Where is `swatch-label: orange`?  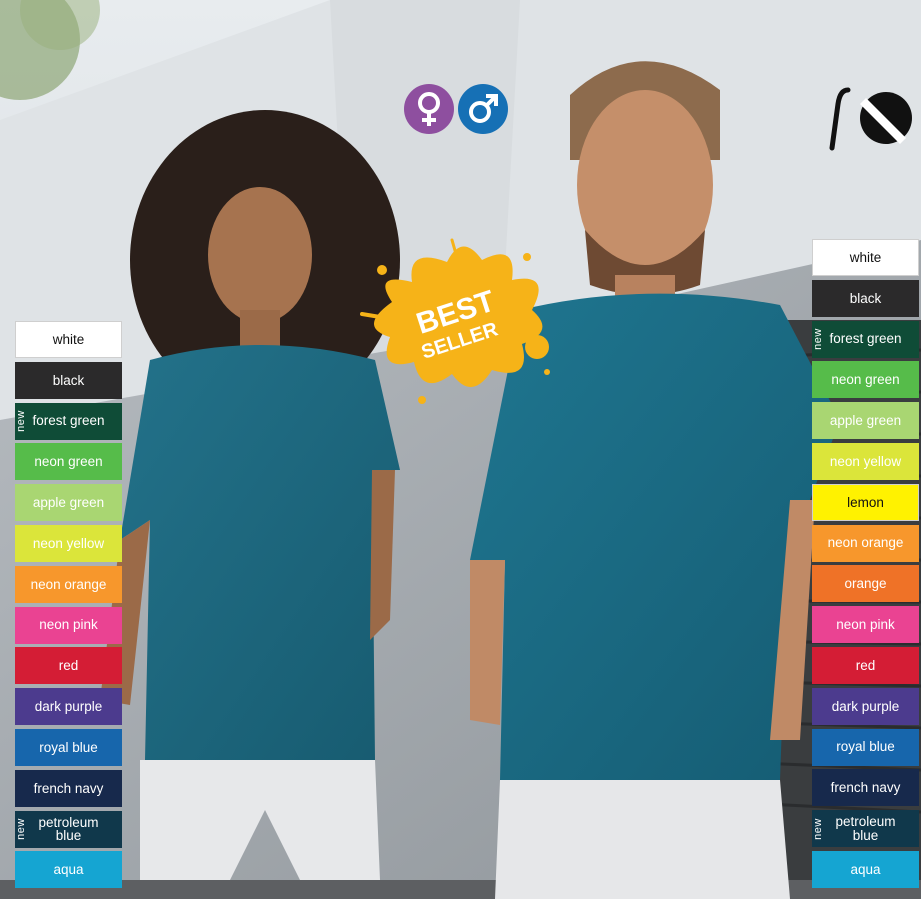 swatch-label: orange is located at coordinates (865, 584).